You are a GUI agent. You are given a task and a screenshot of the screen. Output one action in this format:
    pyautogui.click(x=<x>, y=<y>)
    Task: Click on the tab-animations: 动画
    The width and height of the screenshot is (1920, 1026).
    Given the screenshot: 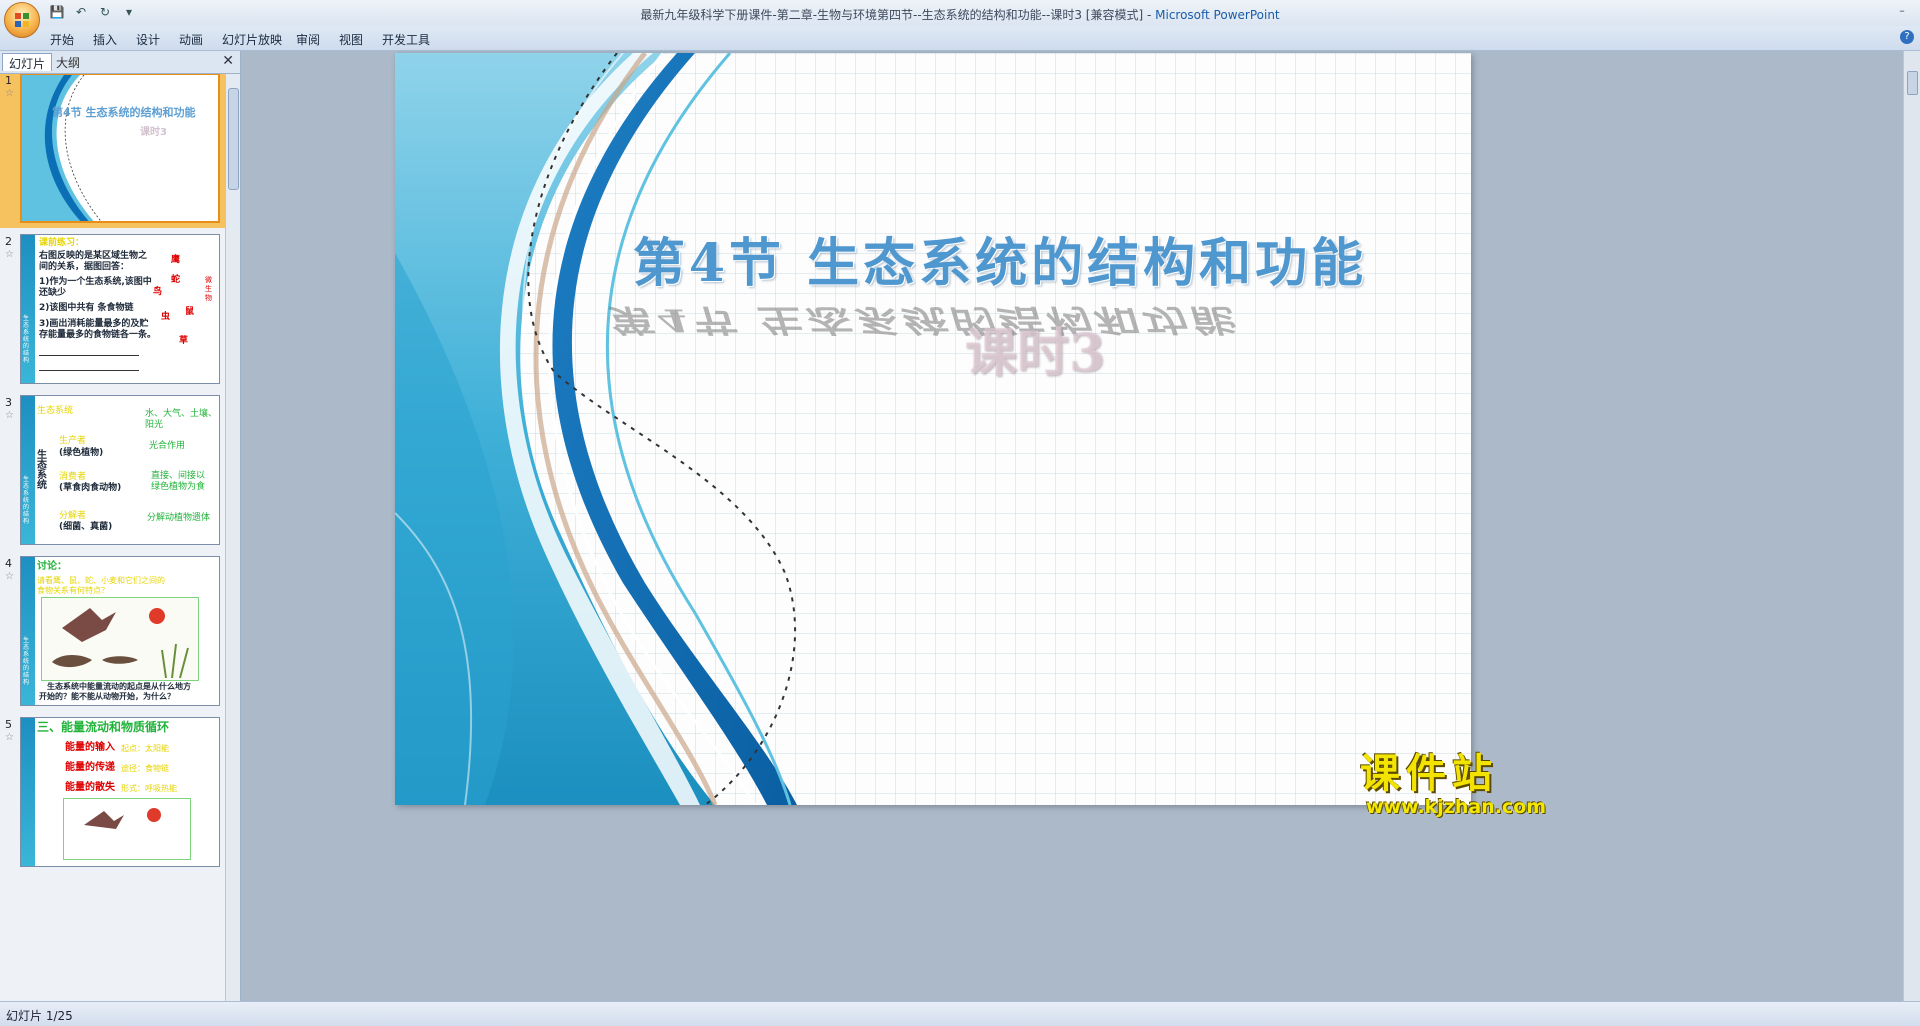 What is the action you would take?
    pyautogui.click(x=191, y=39)
    